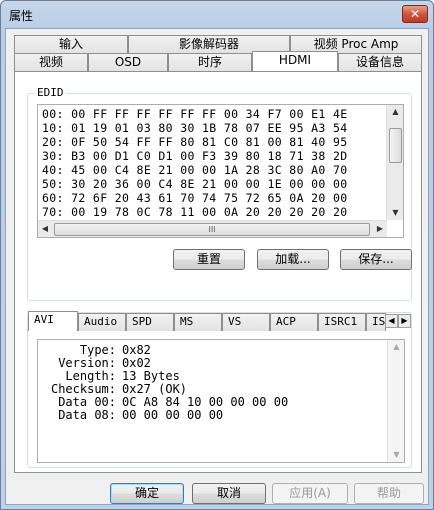  What do you see at coordinates (136, 350) in the screenshot?
I see `info-value: 0x82` at bounding box center [136, 350].